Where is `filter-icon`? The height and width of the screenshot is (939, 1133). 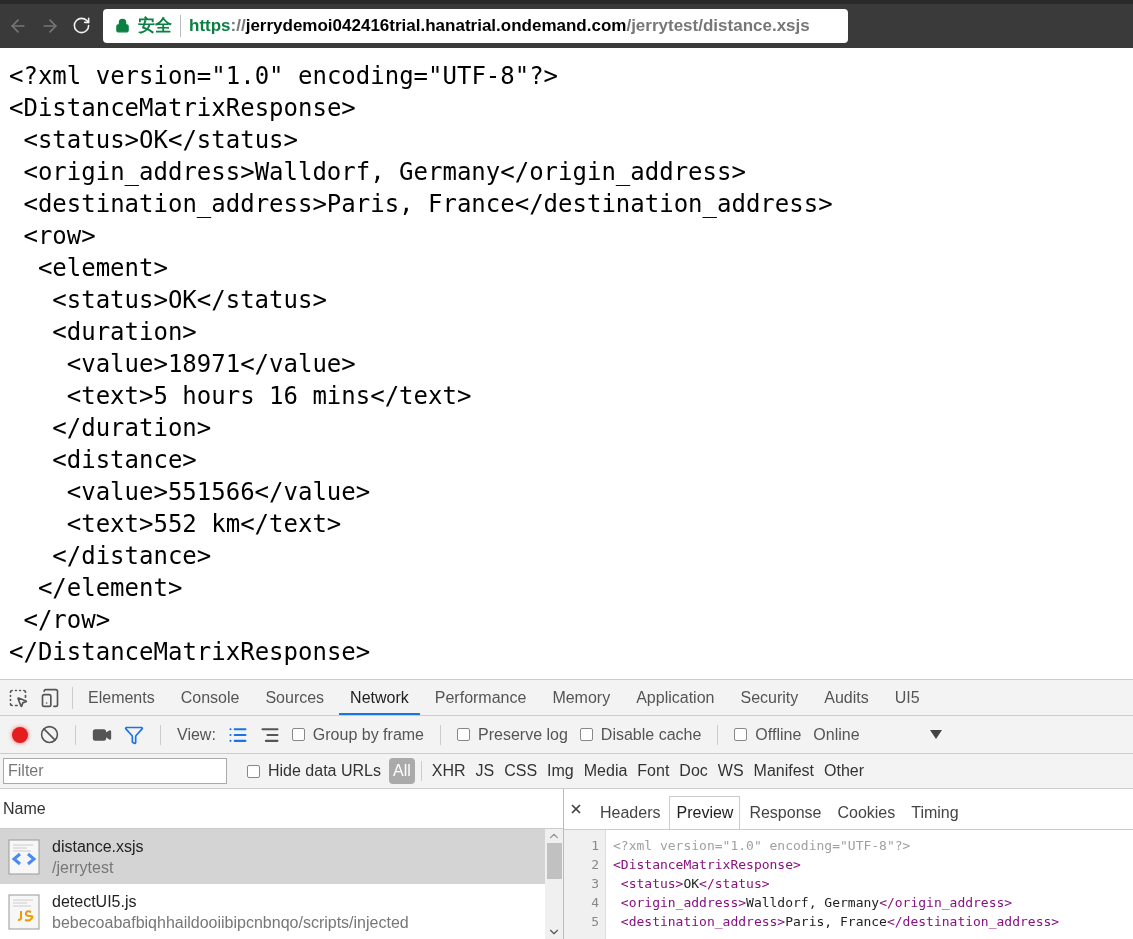
filter-icon is located at coordinates (134, 734).